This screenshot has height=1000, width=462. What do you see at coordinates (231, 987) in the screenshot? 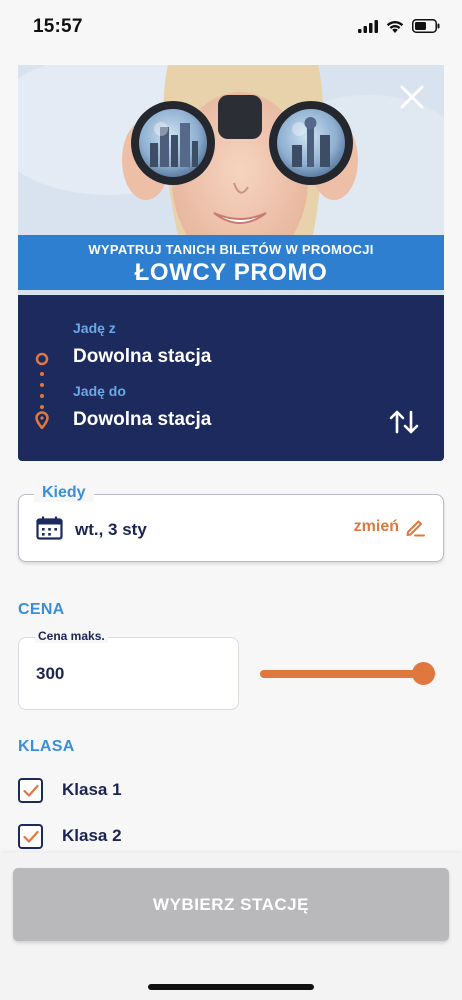
I see `home-indicator` at bounding box center [231, 987].